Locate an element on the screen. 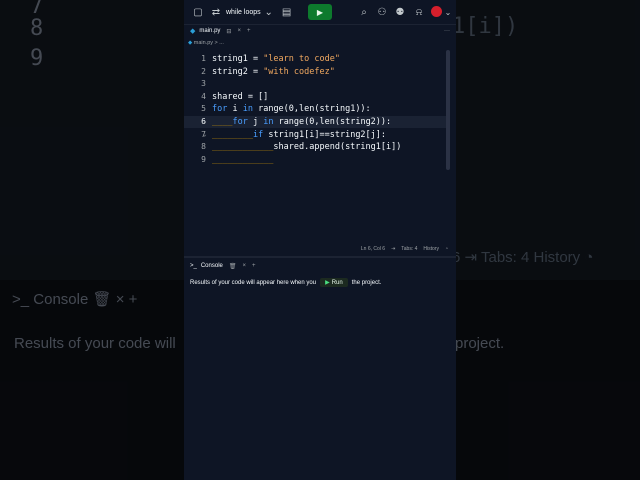 This screenshot has width=640, height=480. code-line: 7 ⌄ ________if string1[i]==string2[j]: is located at coordinates (315, 135).